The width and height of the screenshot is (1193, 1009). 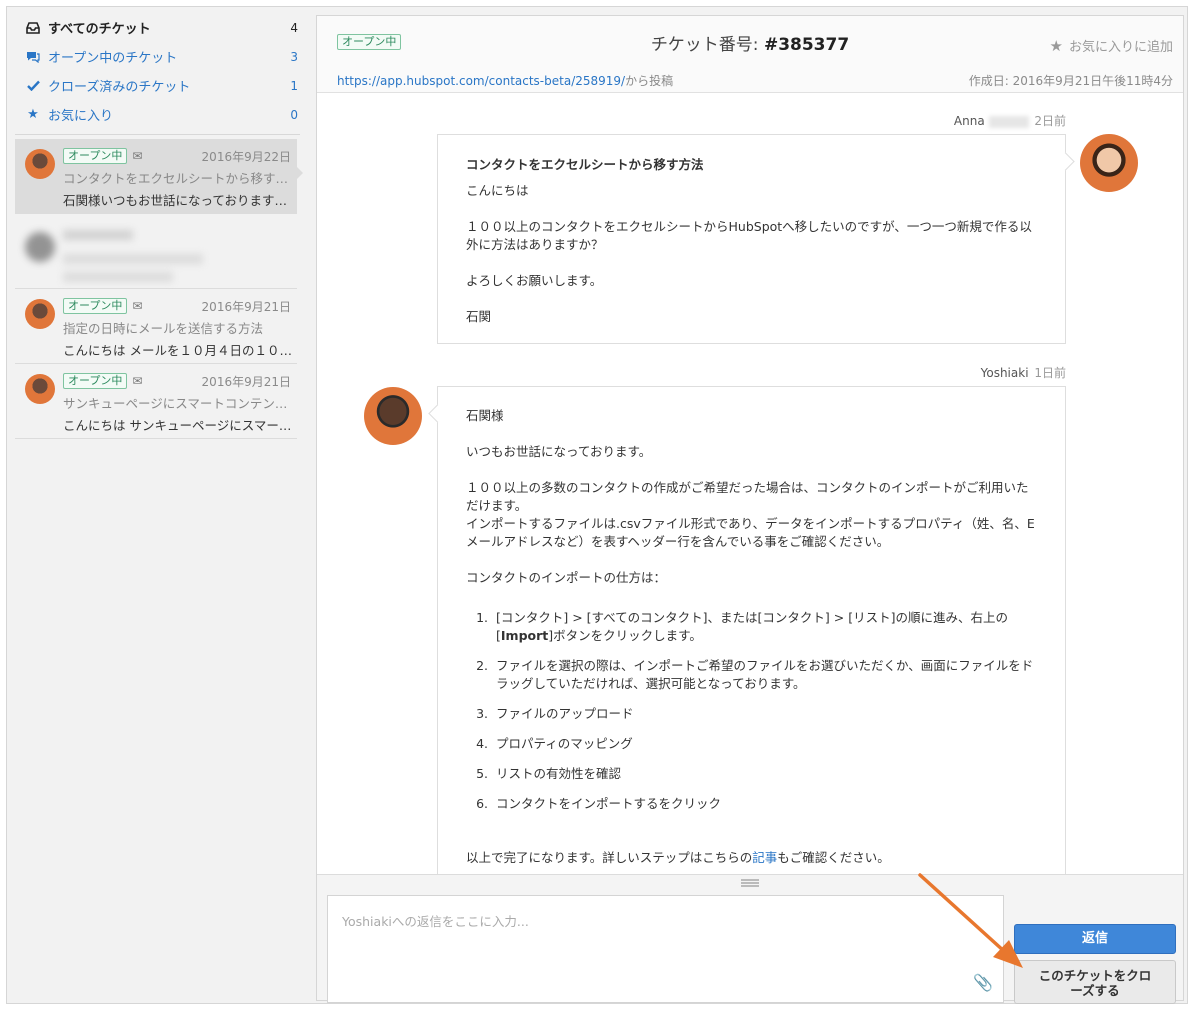 I want to click on folder-count: 3, so click(x=294, y=56).